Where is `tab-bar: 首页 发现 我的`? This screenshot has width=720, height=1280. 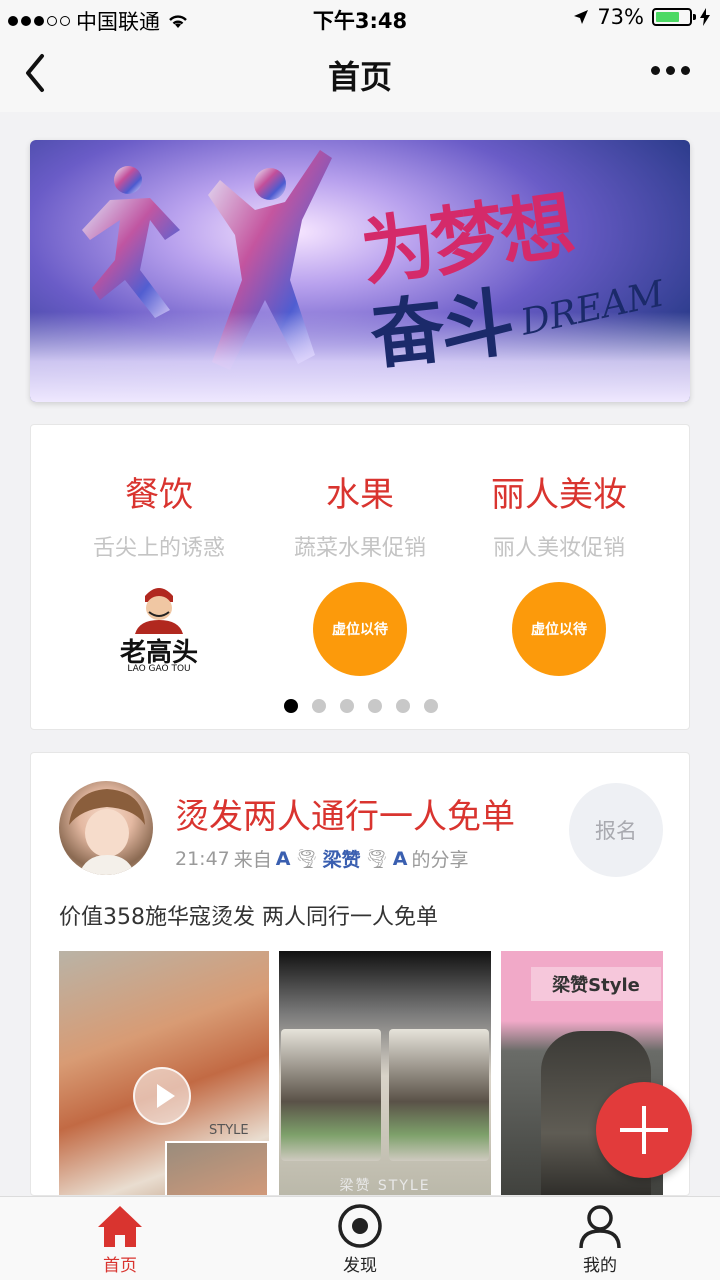 tab-bar: 首页 发现 我的 is located at coordinates (360, 1238).